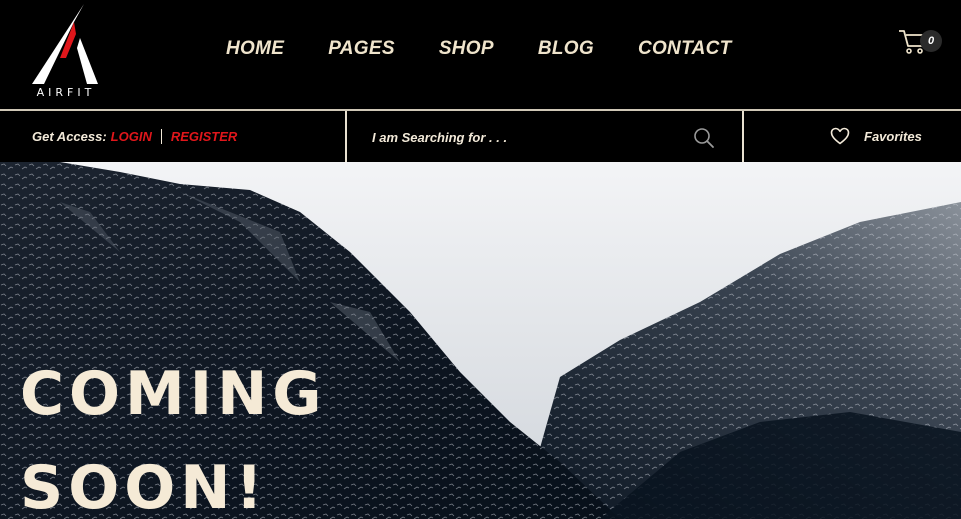  Describe the element at coordinates (65, 44) in the screenshot. I see `logo-mark-icon` at that location.